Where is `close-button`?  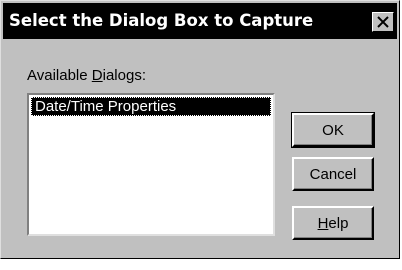
close-button is located at coordinates (383, 22).